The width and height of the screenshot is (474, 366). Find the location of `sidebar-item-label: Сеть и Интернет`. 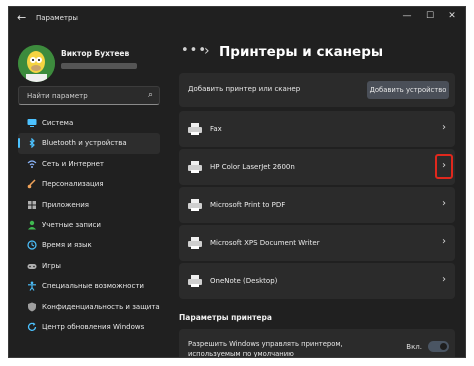

sidebar-item-label: Сеть и Интернет is located at coordinates (73, 163).